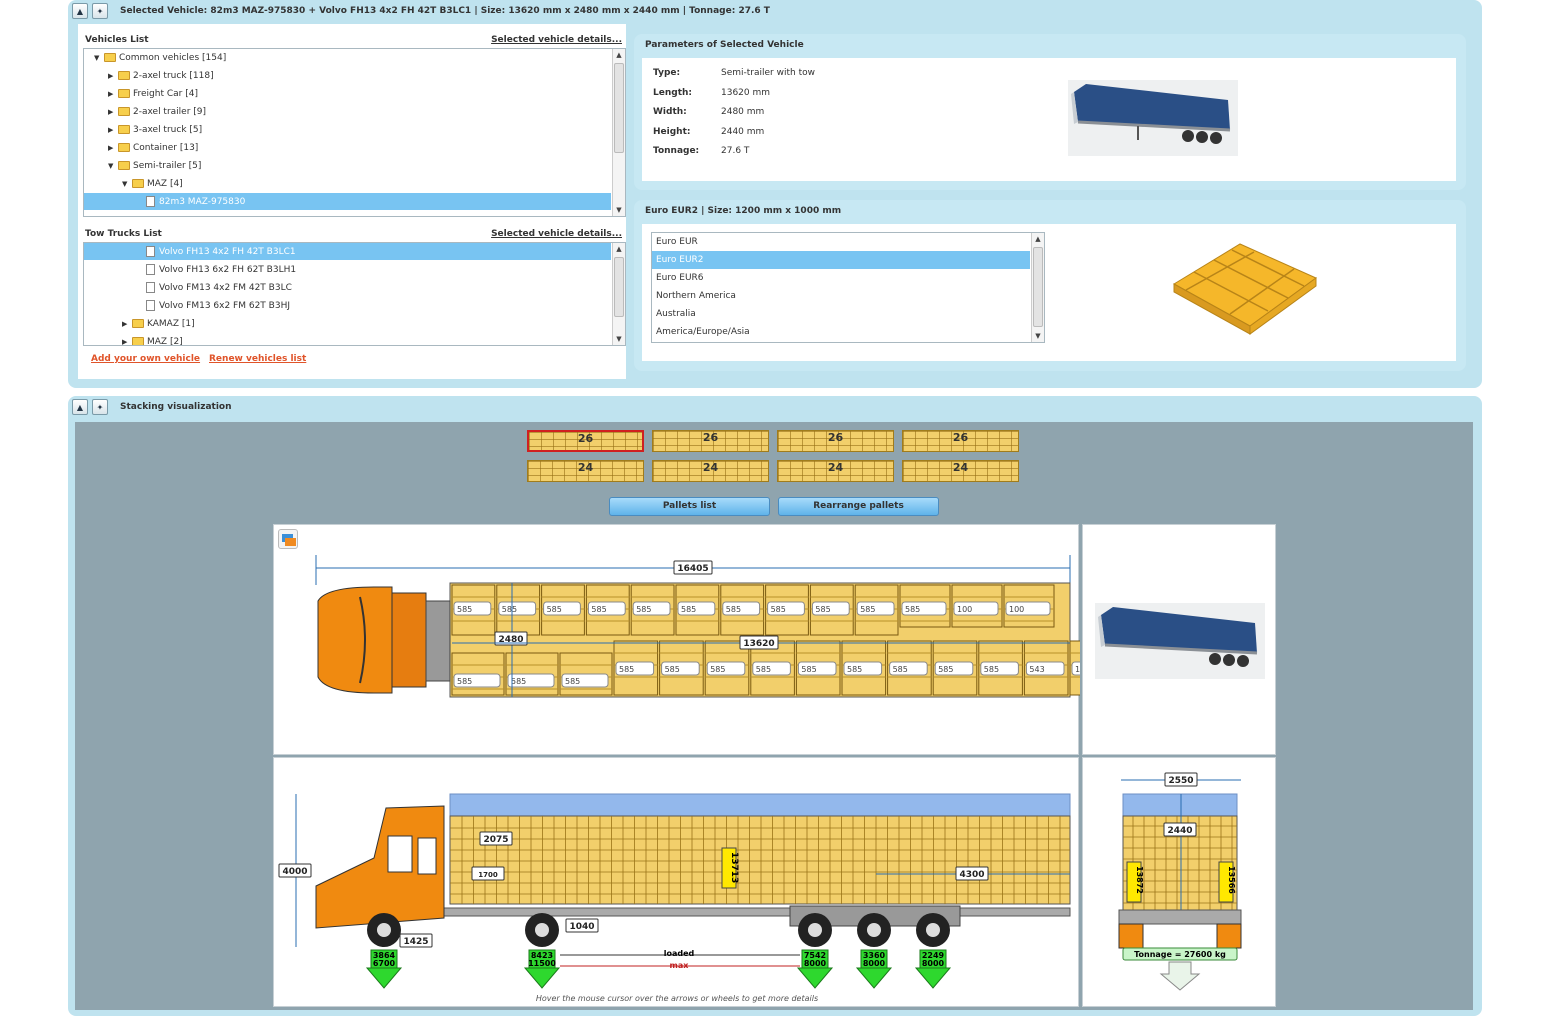 This screenshot has height=1016, width=1548. What do you see at coordinates (701, 151) in the screenshot?
I see `parameter-row: Tonnage: 27.6 T` at bounding box center [701, 151].